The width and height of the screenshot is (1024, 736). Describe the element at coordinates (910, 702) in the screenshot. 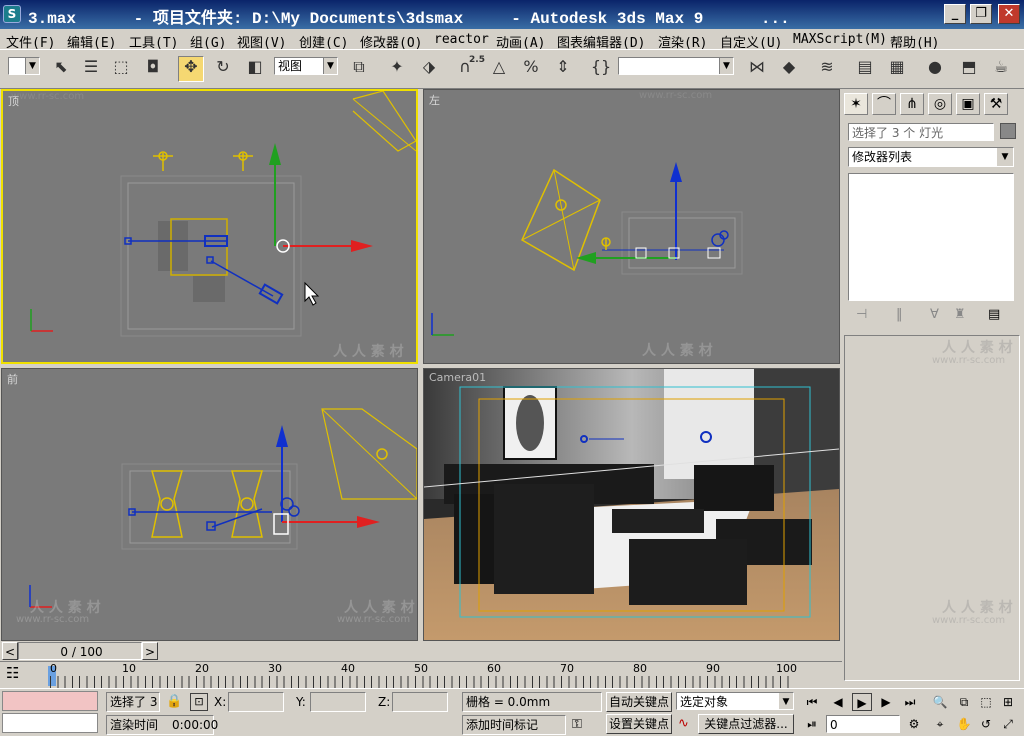

I see `go-to-end-icon: ⏭` at that location.